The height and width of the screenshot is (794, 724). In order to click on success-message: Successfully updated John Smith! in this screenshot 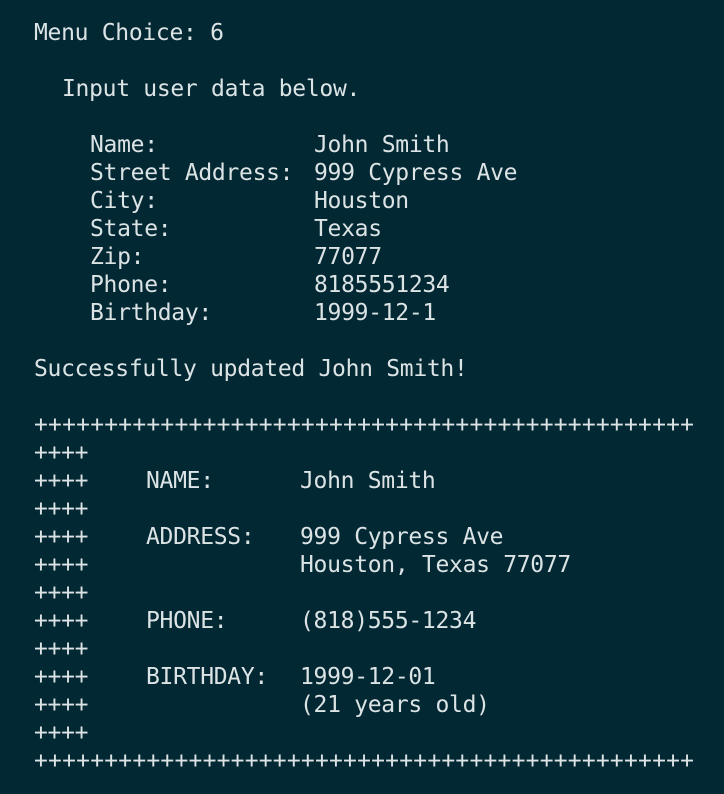, I will do `click(251, 369)`.